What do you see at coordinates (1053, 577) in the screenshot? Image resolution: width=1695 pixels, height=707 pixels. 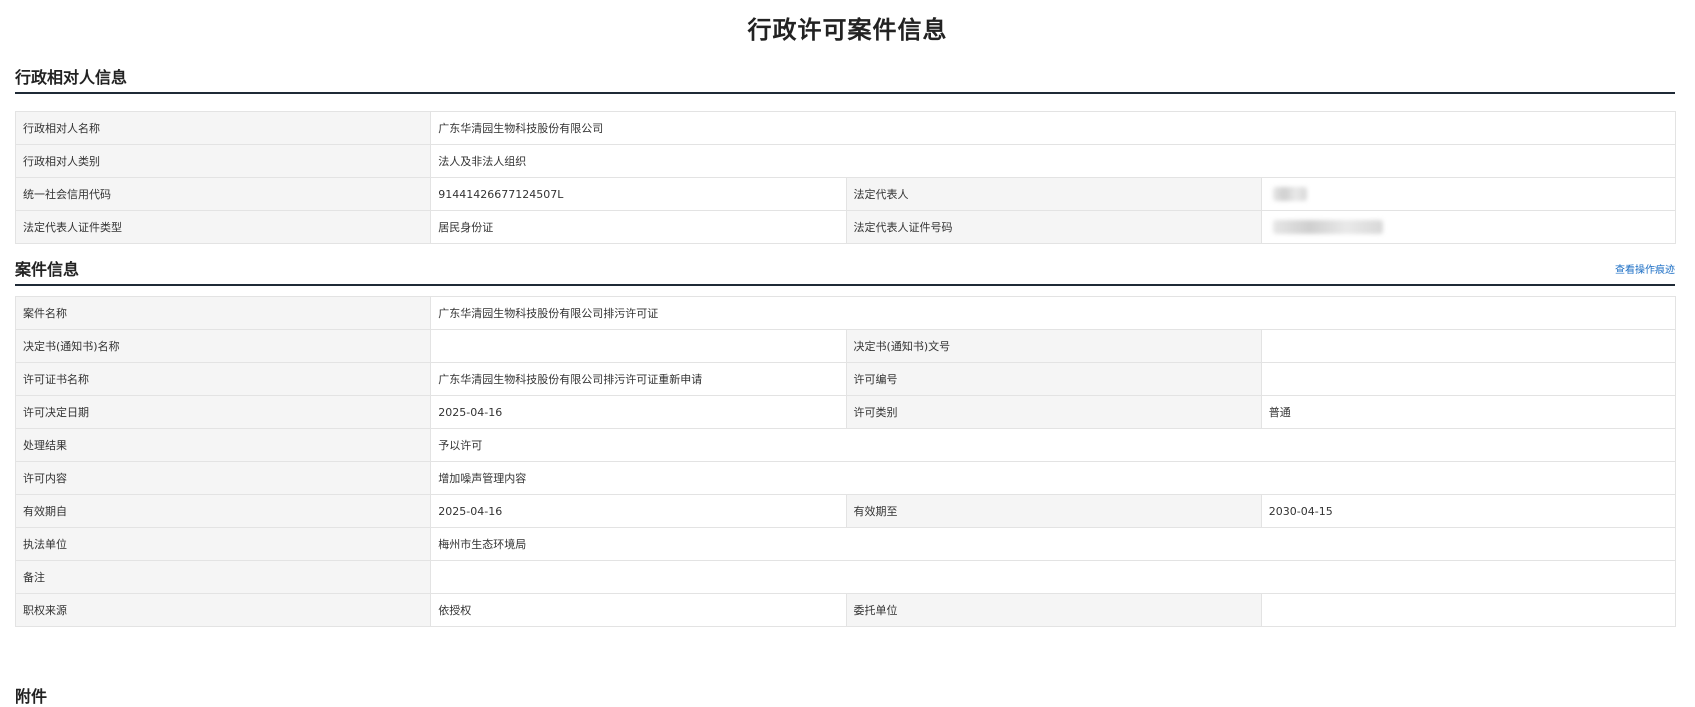 I see `remarks-value` at bounding box center [1053, 577].